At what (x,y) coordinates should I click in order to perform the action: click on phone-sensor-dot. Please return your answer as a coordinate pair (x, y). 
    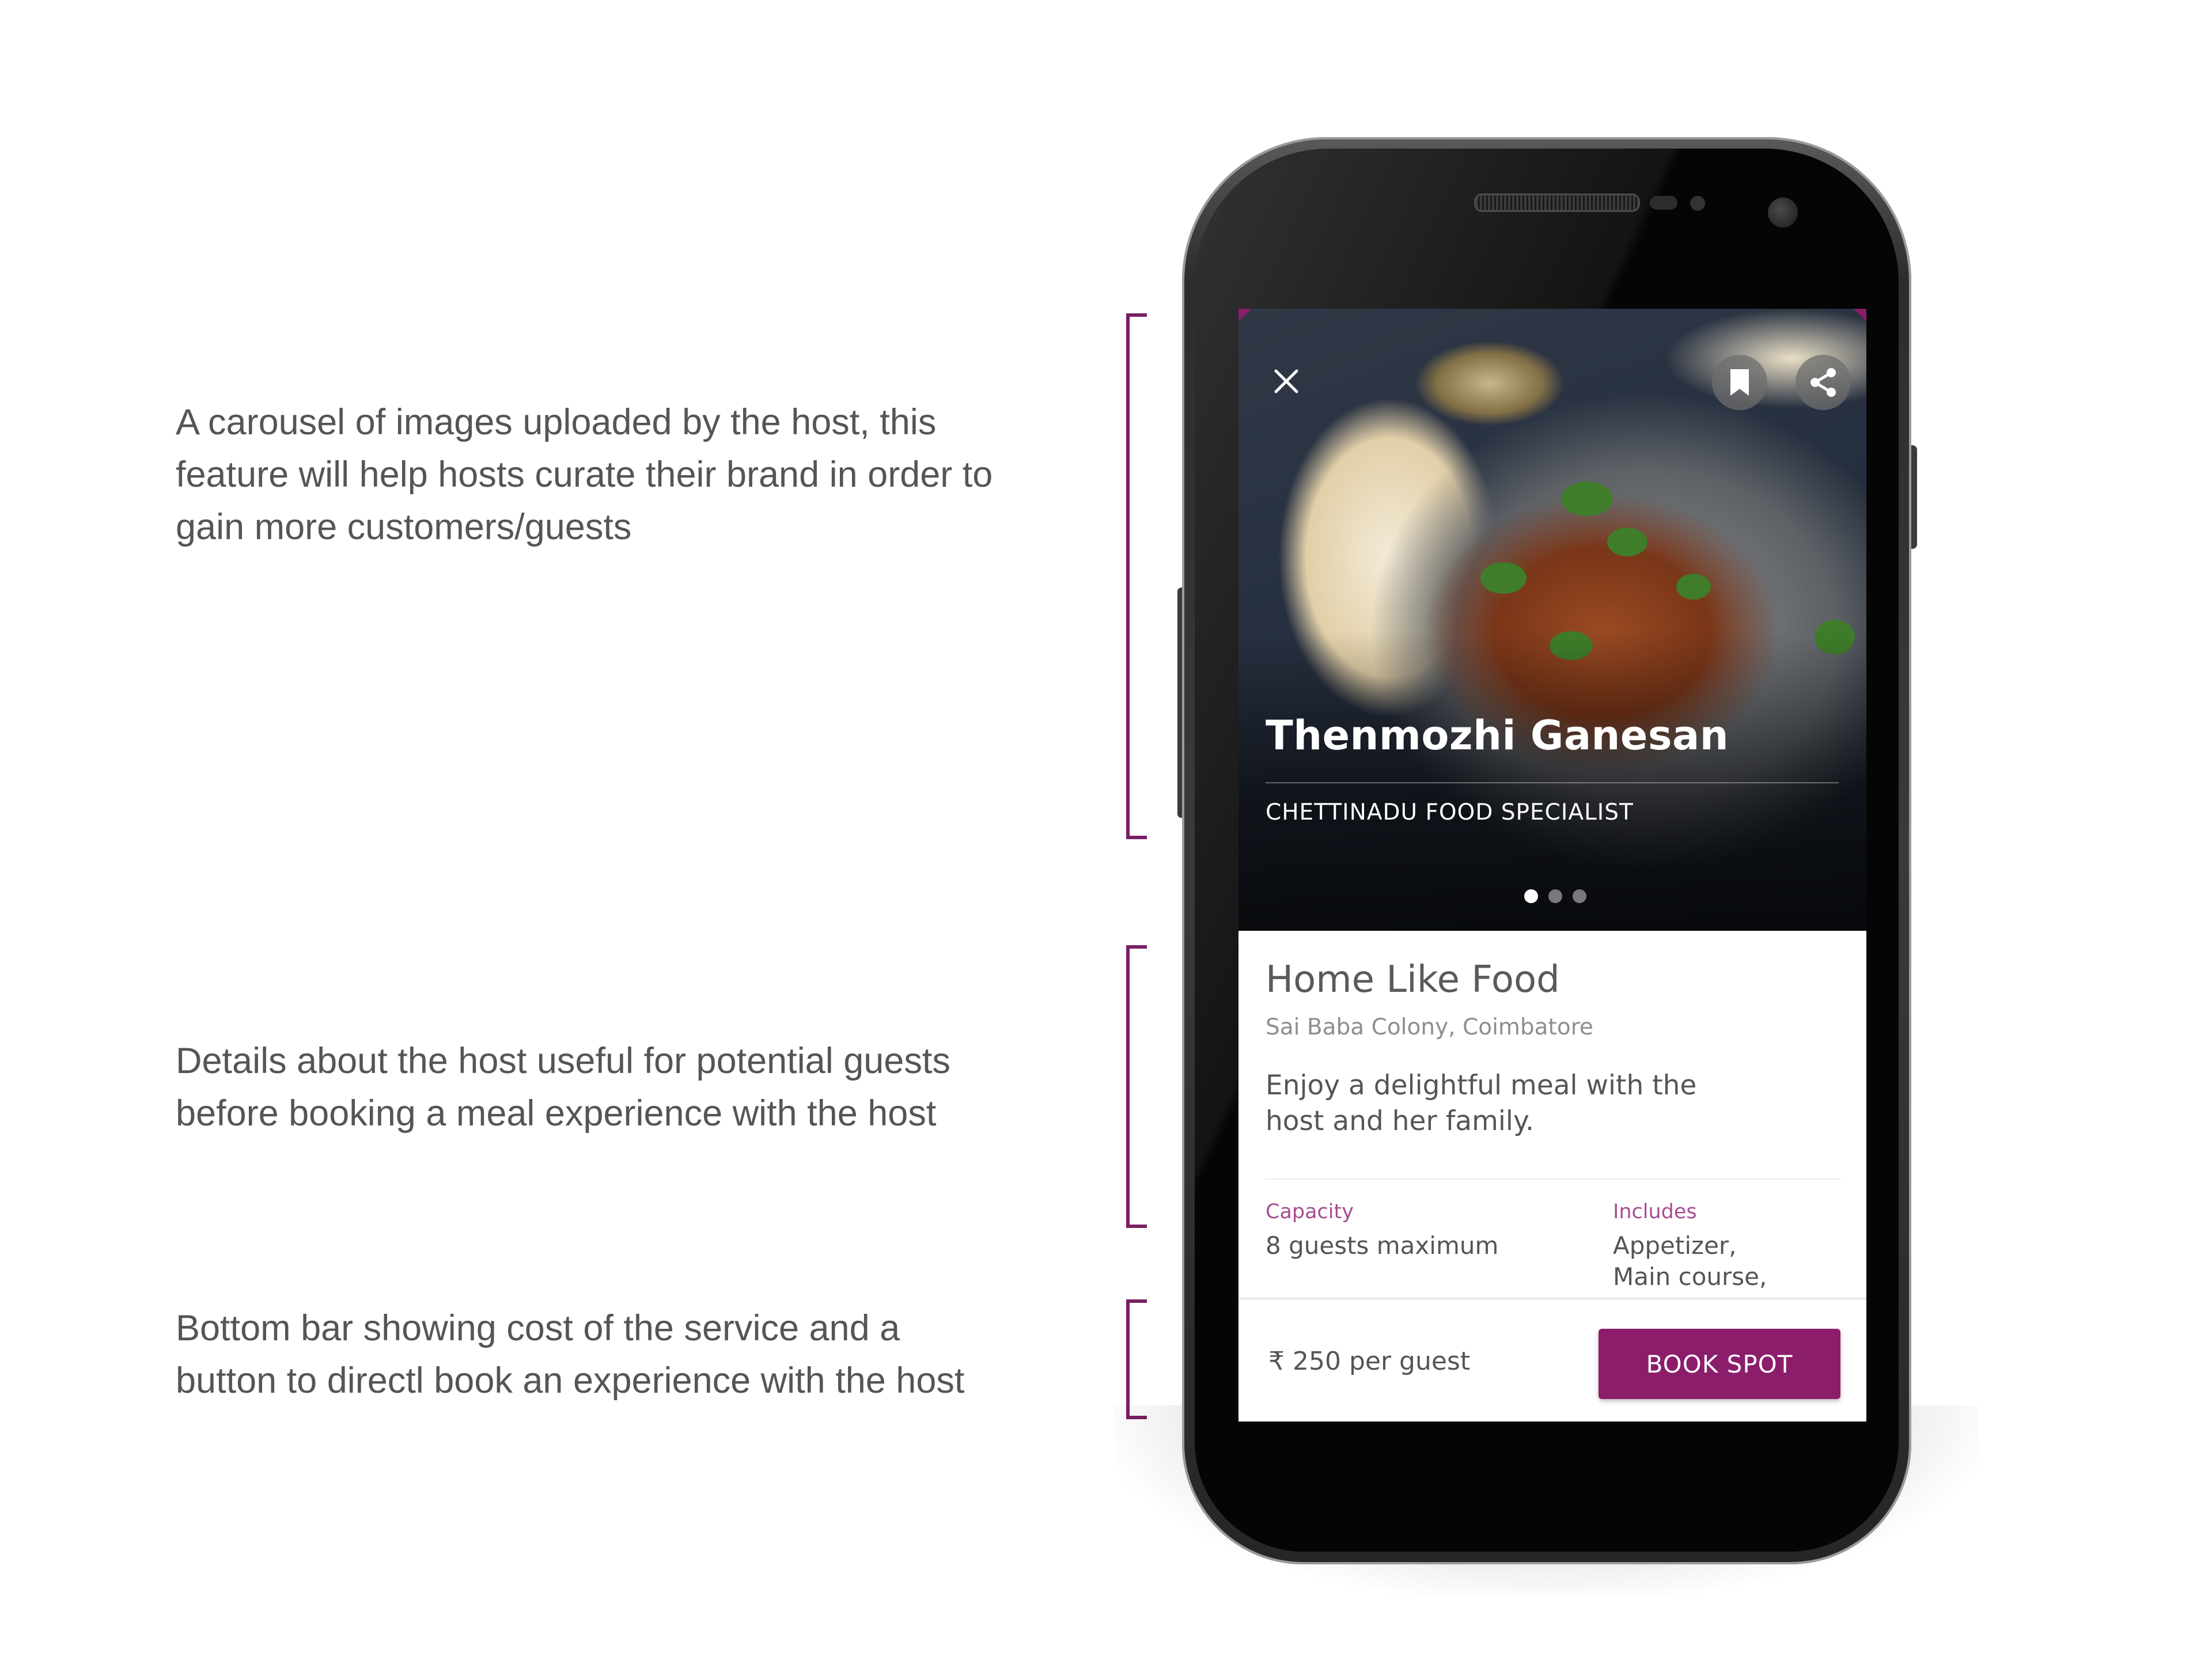
    Looking at the image, I should click on (1697, 203).